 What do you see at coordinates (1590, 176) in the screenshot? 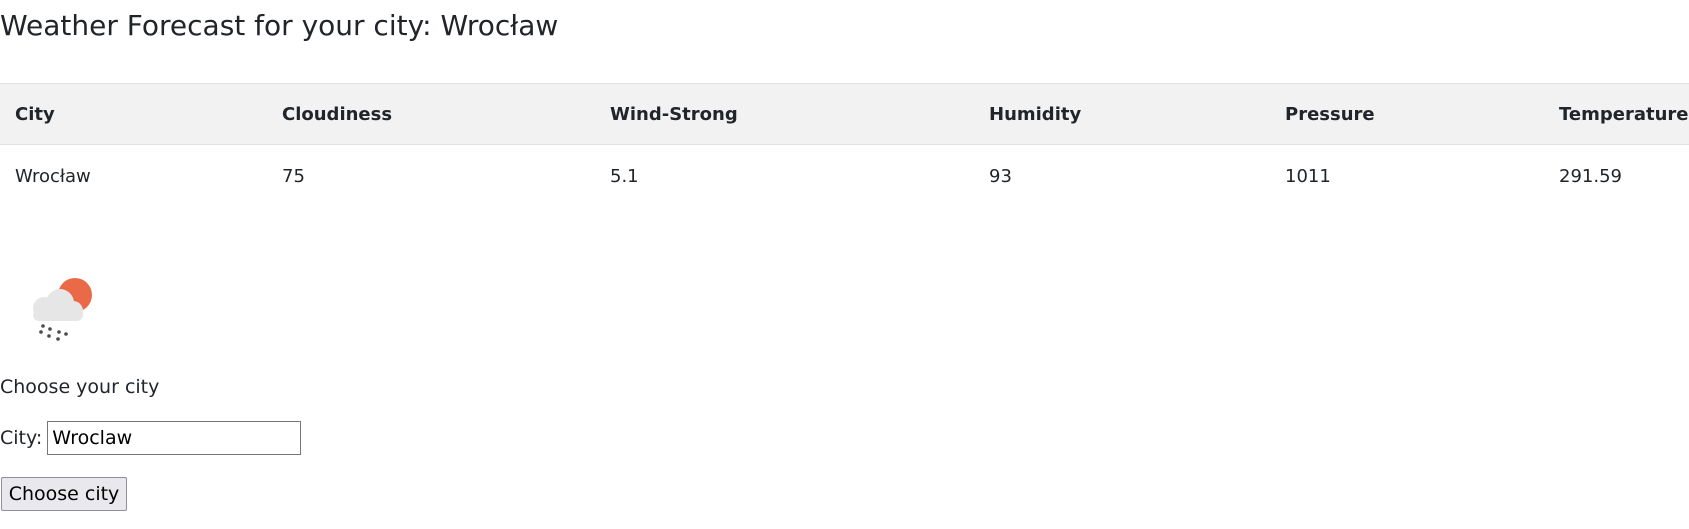
I see `cell-temperature: 291.59` at bounding box center [1590, 176].